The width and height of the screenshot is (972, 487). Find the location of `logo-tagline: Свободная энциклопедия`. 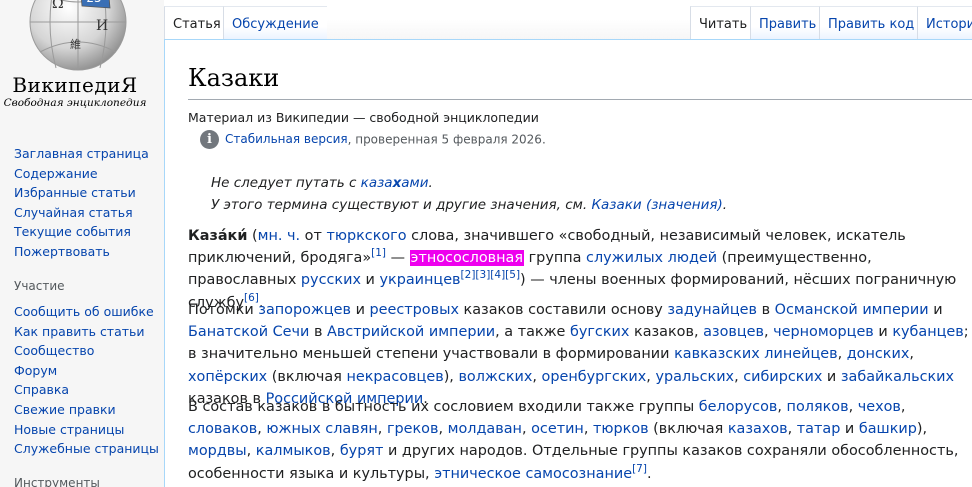

logo-tagline: Свободная энциклопедия is located at coordinates (75, 103).